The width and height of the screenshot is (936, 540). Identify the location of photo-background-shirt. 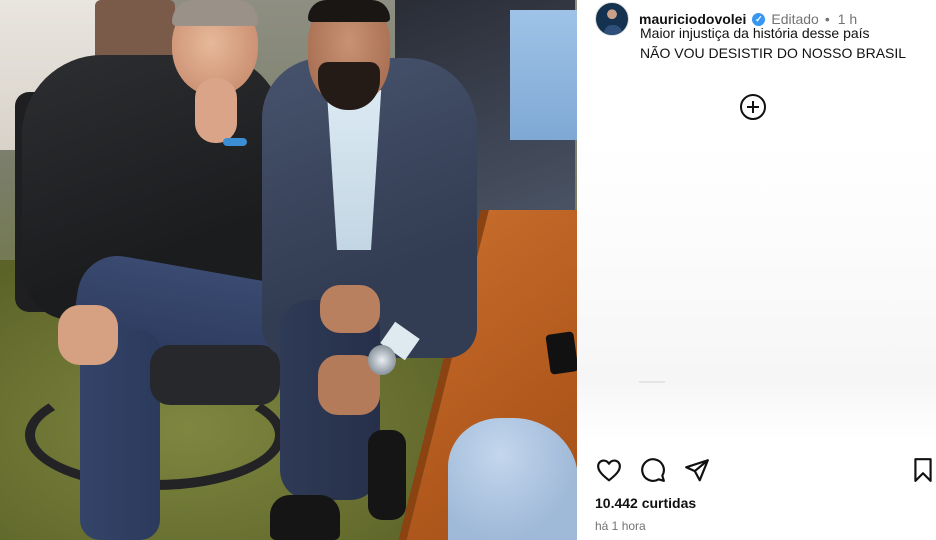
(543, 75).